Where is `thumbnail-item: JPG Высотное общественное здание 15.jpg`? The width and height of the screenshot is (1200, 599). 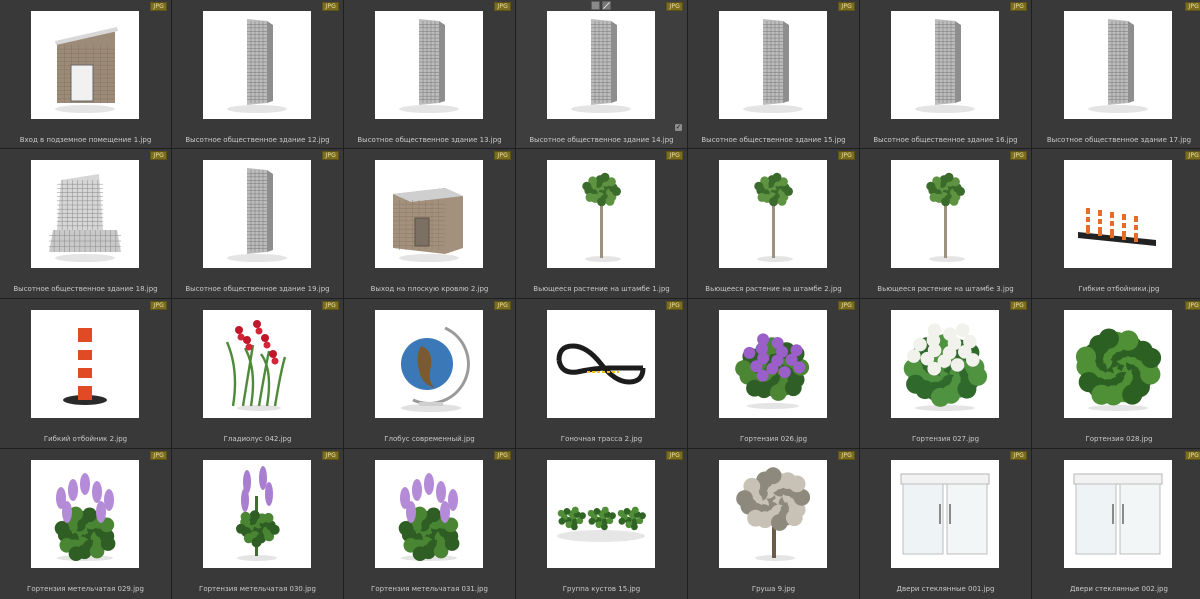 thumbnail-item: JPG Высотное общественное здание 15.jpg is located at coordinates (773, 74).